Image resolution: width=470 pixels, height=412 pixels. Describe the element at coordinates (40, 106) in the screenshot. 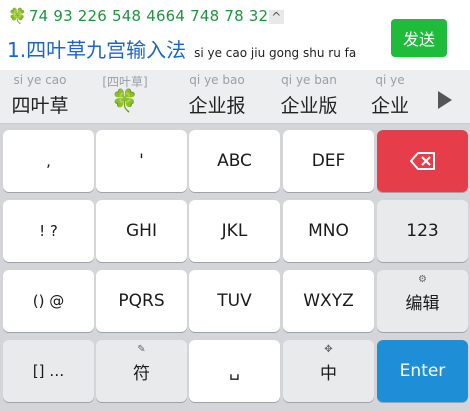

I see `candidate-word: 四叶草` at that location.